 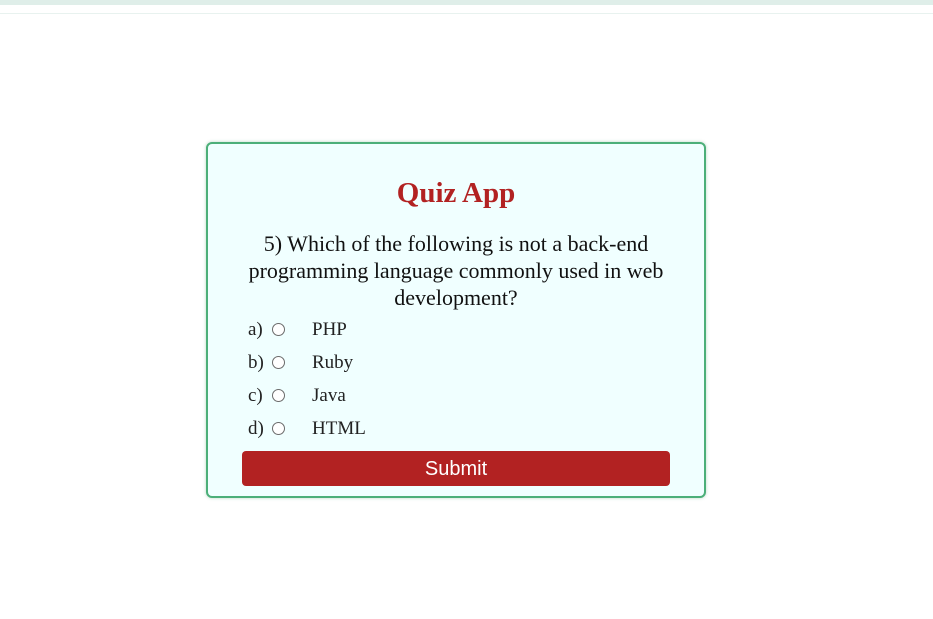 I want to click on option-d-radio, so click(x=278, y=428).